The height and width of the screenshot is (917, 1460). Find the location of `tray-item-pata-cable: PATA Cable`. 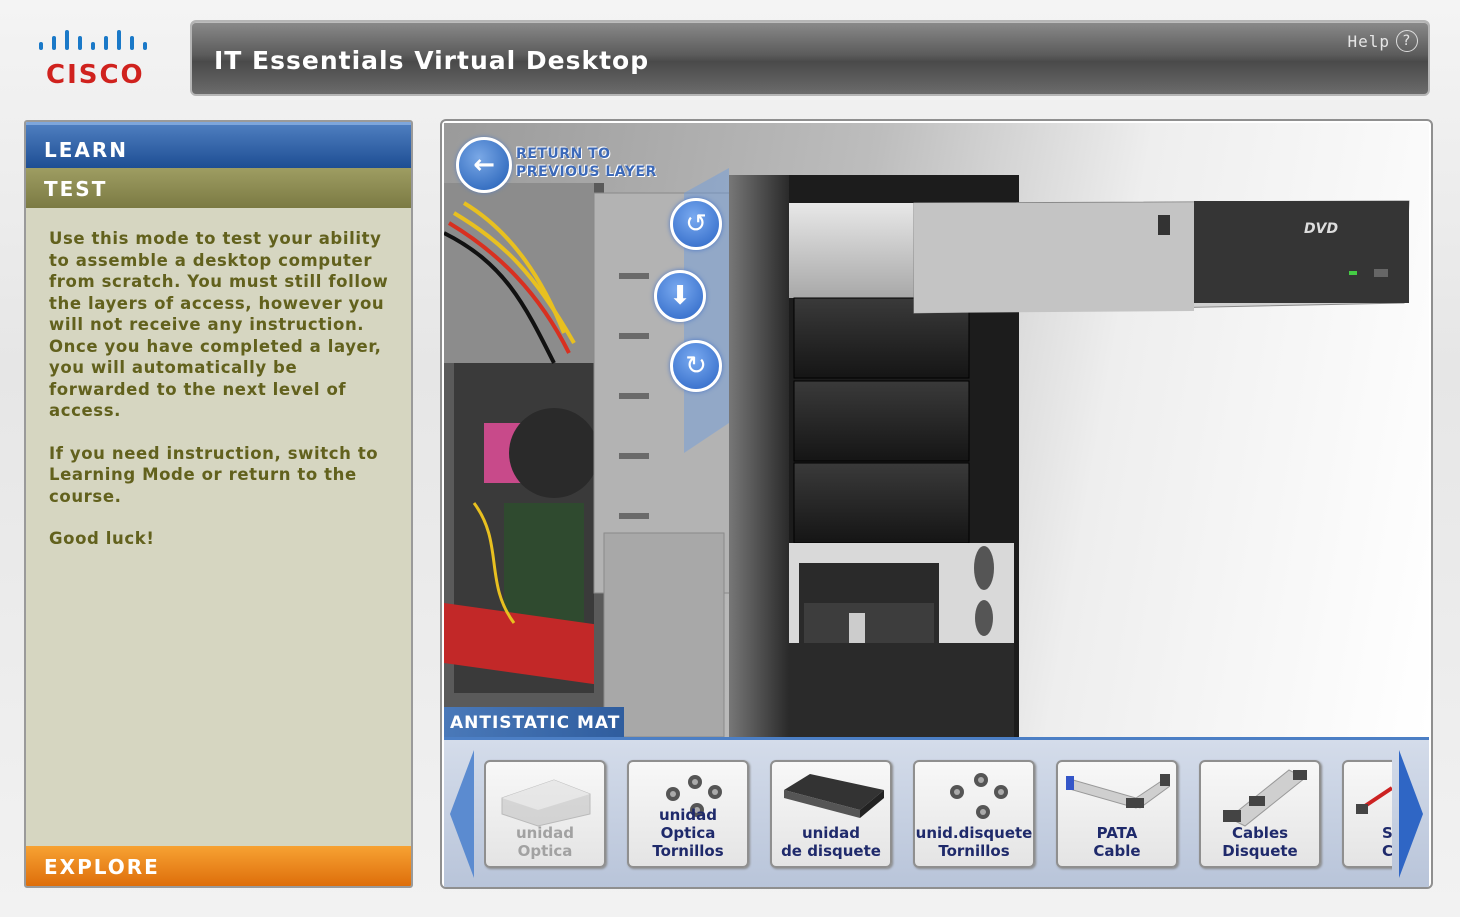

tray-item-pata-cable: PATA Cable is located at coordinates (1117, 814).